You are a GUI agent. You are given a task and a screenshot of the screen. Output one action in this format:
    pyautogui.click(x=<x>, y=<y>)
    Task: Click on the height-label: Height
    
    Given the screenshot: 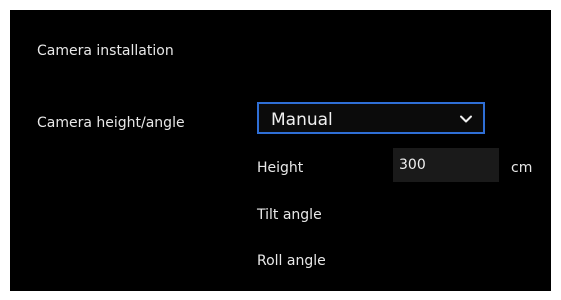 What is the action you would take?
    pyautogui.click(x=280, y=168)
    